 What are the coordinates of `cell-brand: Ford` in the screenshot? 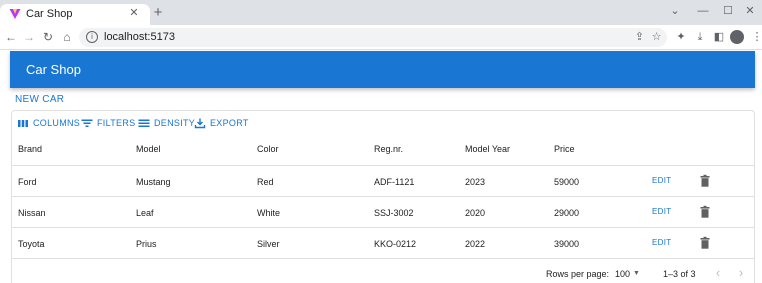 It's located at (27, 182).